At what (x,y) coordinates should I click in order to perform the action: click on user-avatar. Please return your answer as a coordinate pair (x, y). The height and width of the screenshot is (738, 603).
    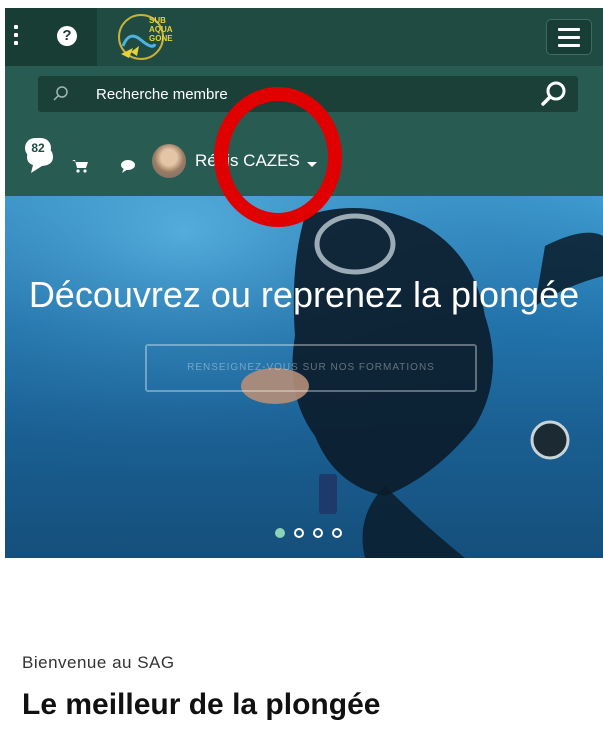
    Looking at the image, I should click on (169, 161).